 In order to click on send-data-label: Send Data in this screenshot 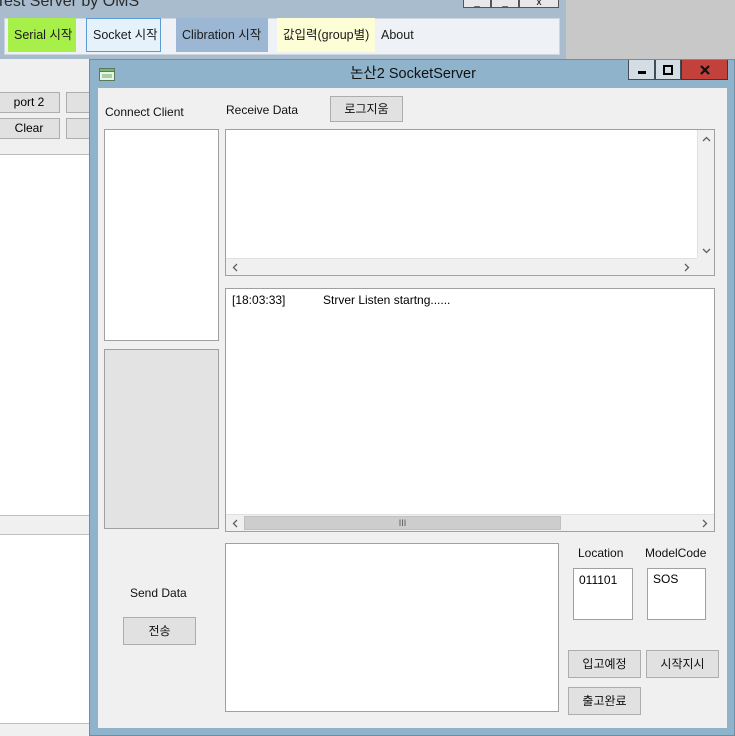, I will do `click(158, 593)`.